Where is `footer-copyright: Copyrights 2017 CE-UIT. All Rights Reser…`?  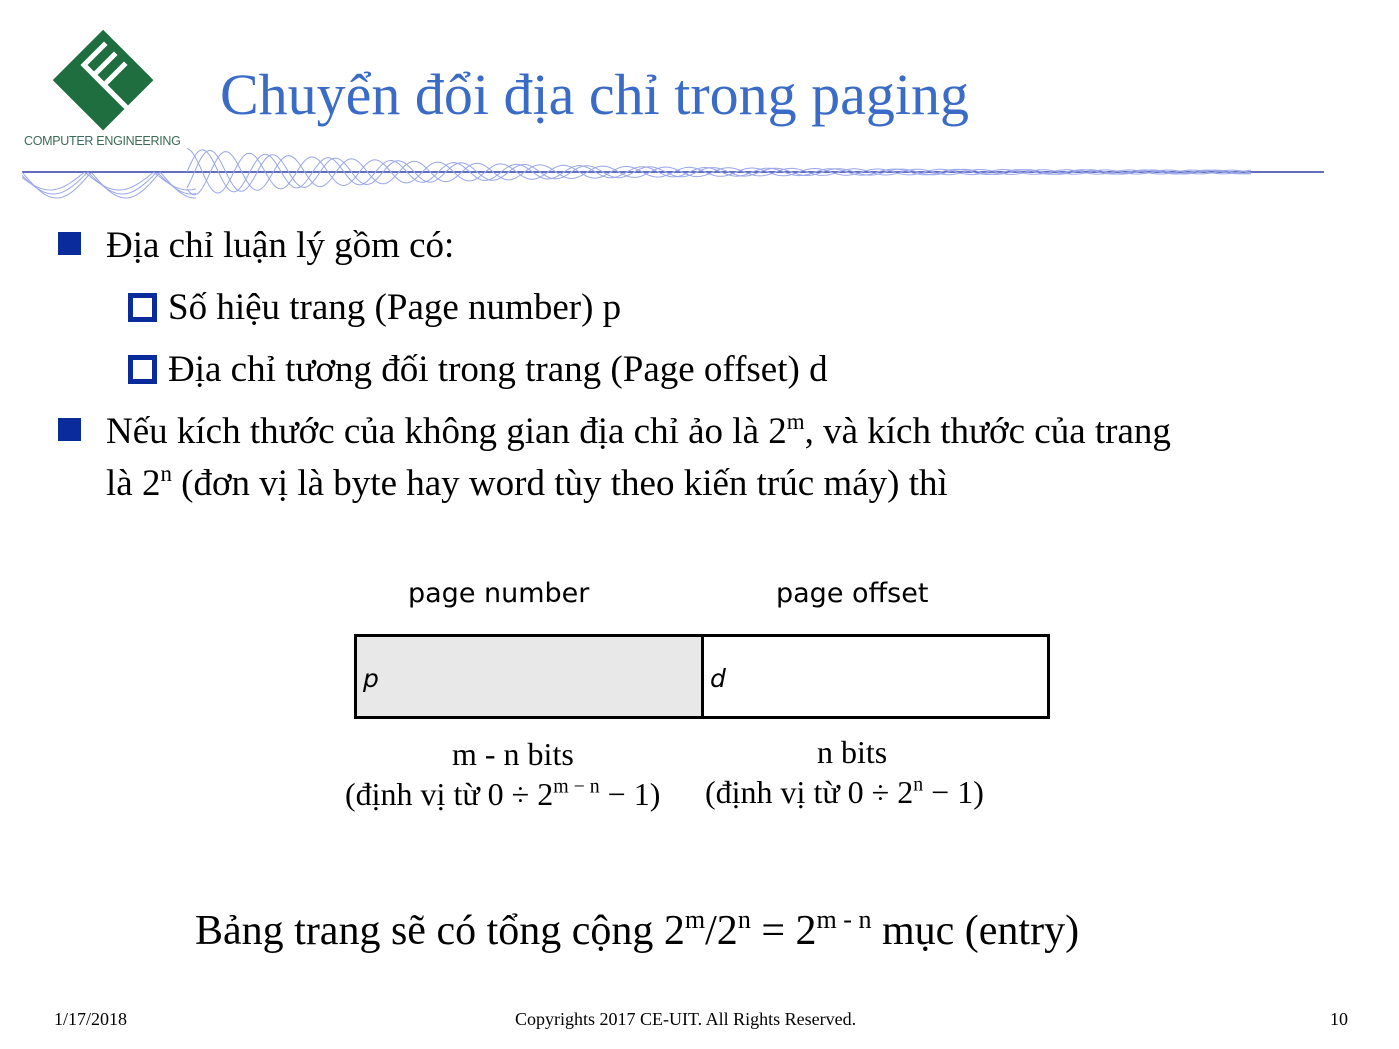 footer-copyright: Copyrights 2017 CE-UIT. All Rights Reser… is located at coordinates (686, 1019).